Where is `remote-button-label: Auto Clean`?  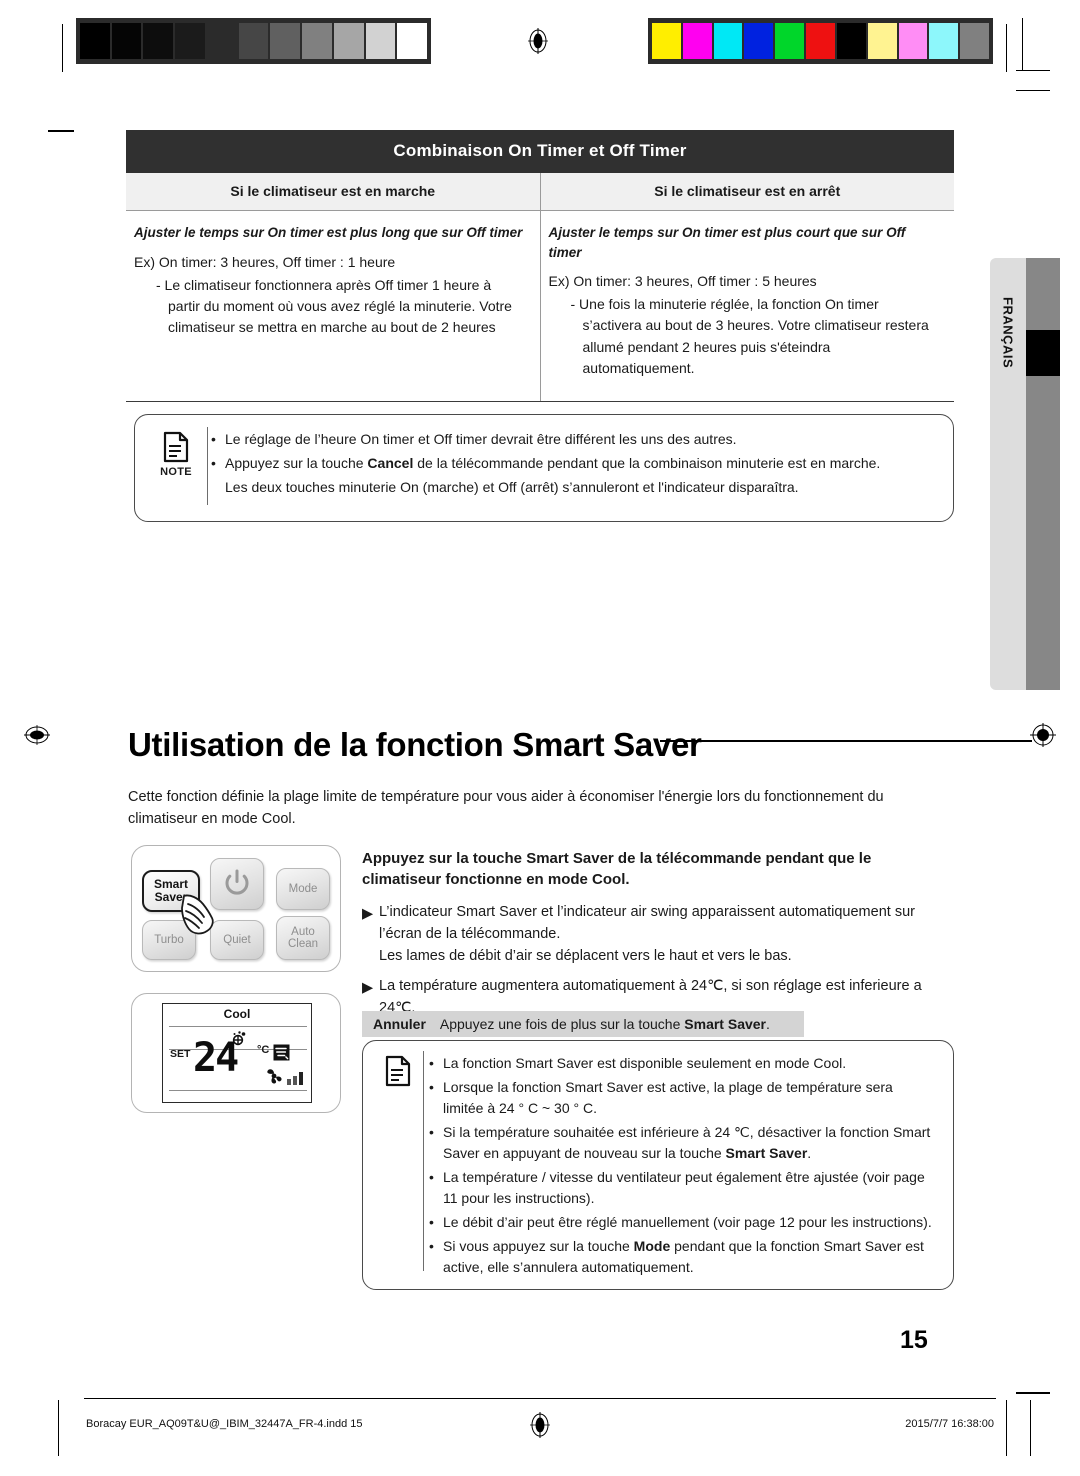 remote-button-label: Auto Clean is located at coordinates (303, 937).